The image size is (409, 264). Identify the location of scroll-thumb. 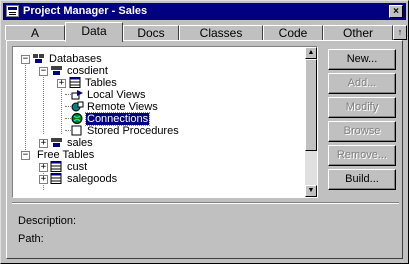
(311, 105).